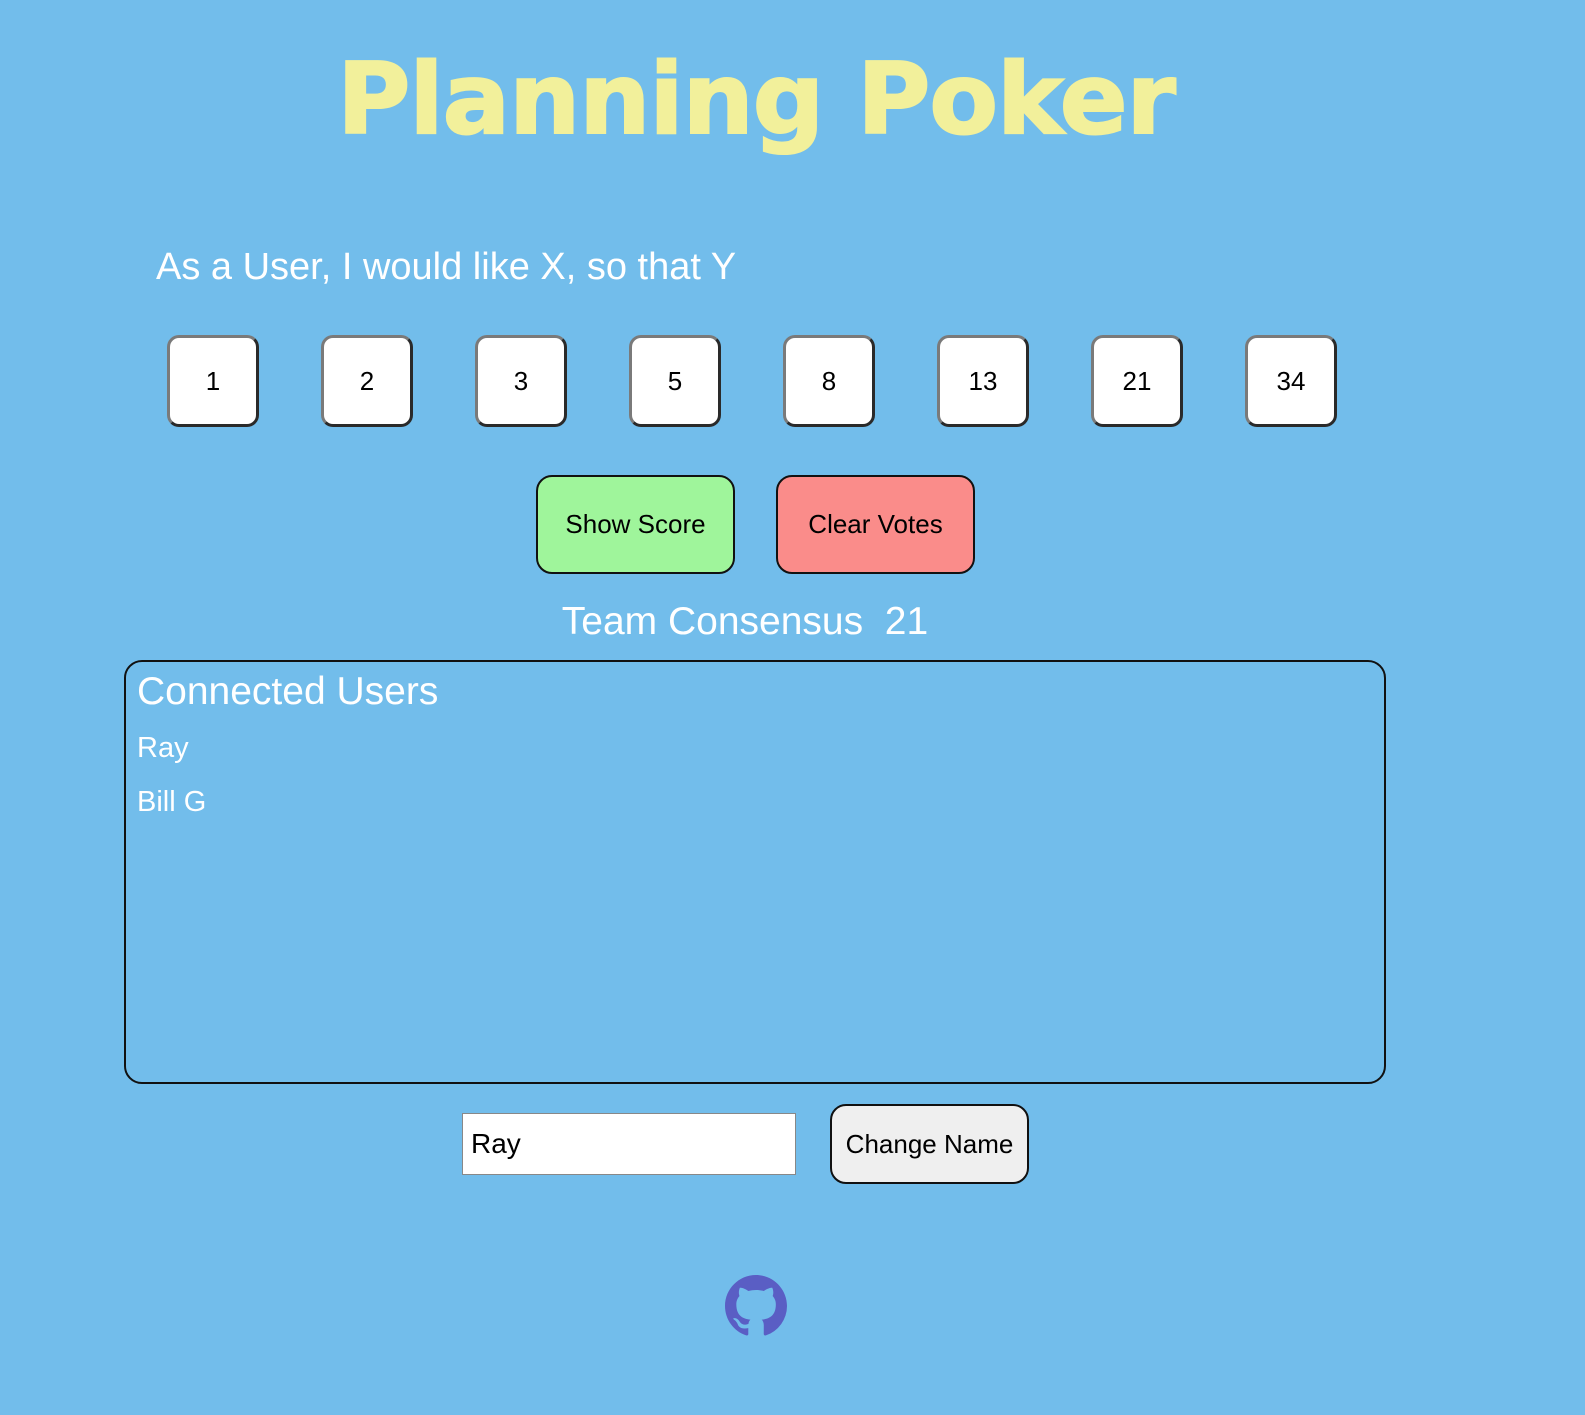 The height and width of the screenshot is (1415, 1585). Describe the element at coordinates (367, 381) in the screenshot. I see `vote-card-2: 2` at that location.